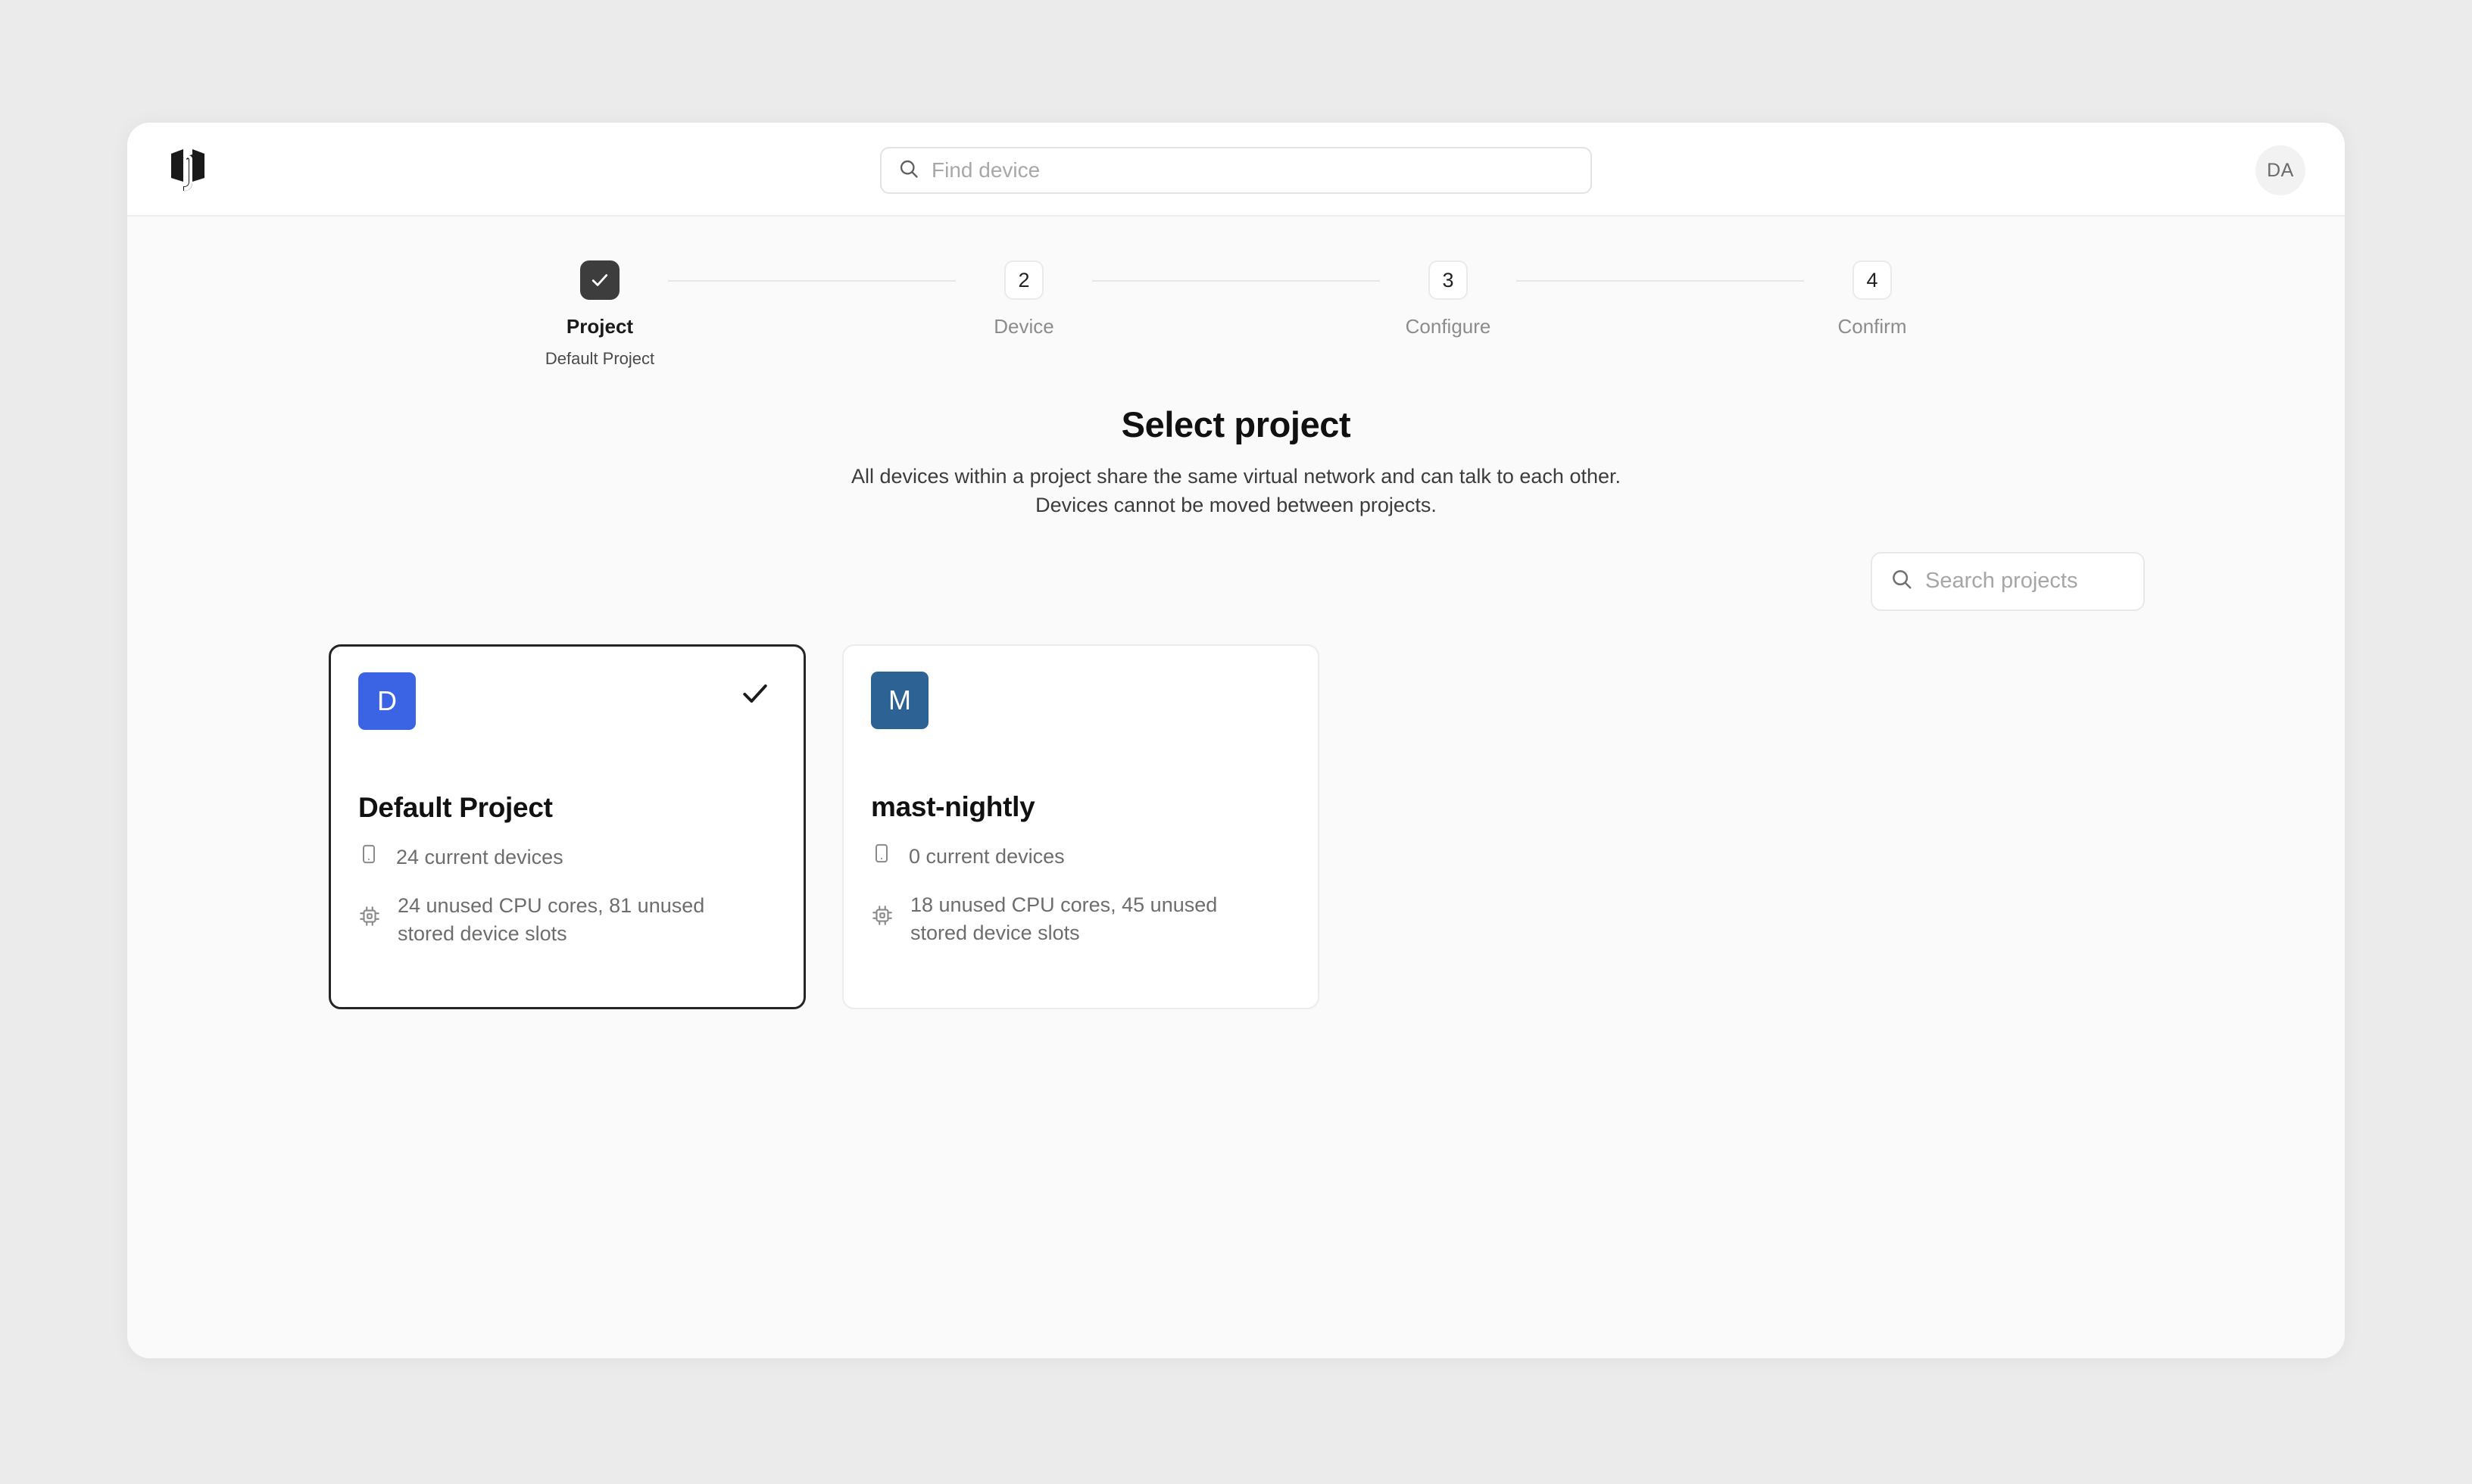 This screenshot has width=2472, height=1484. I want to click on top-bar: DA, so click(1236, 170).